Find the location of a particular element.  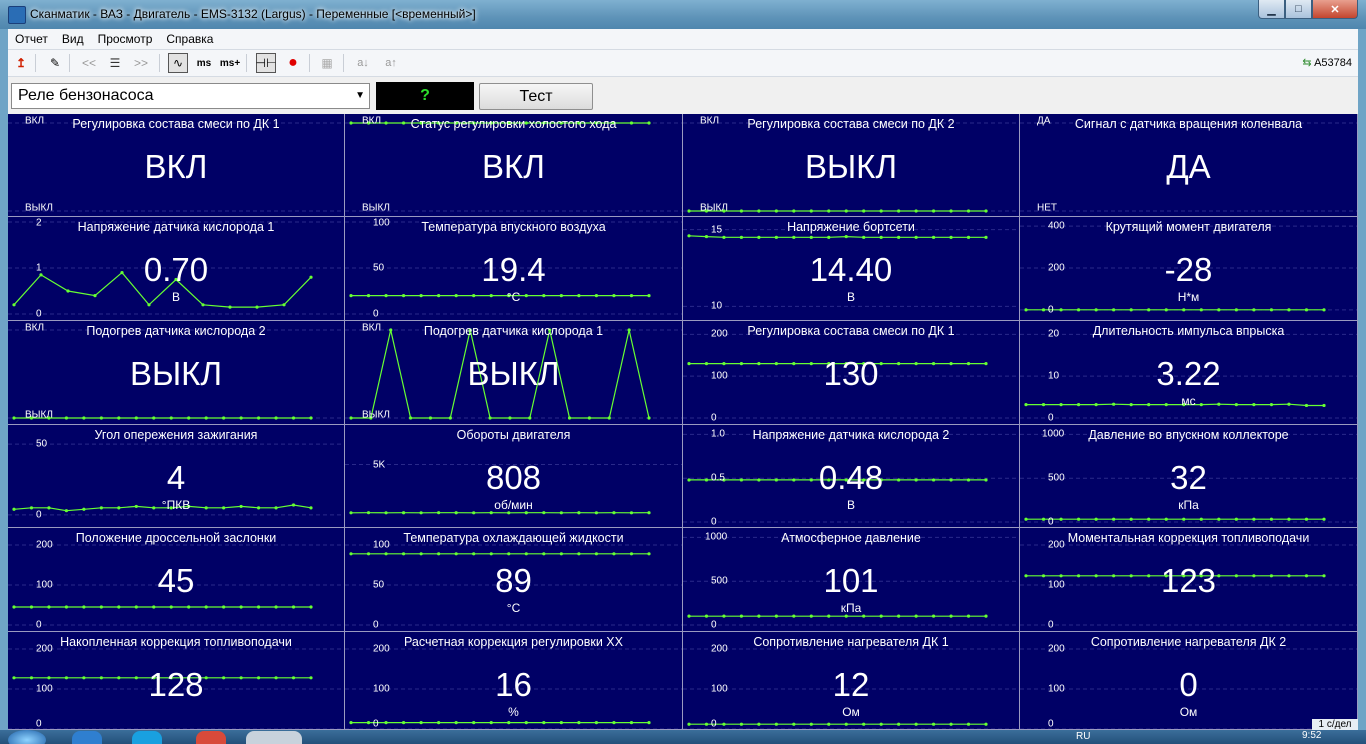

axis-tick-label: ВЫКЛ is located at coordinates (39, 415).